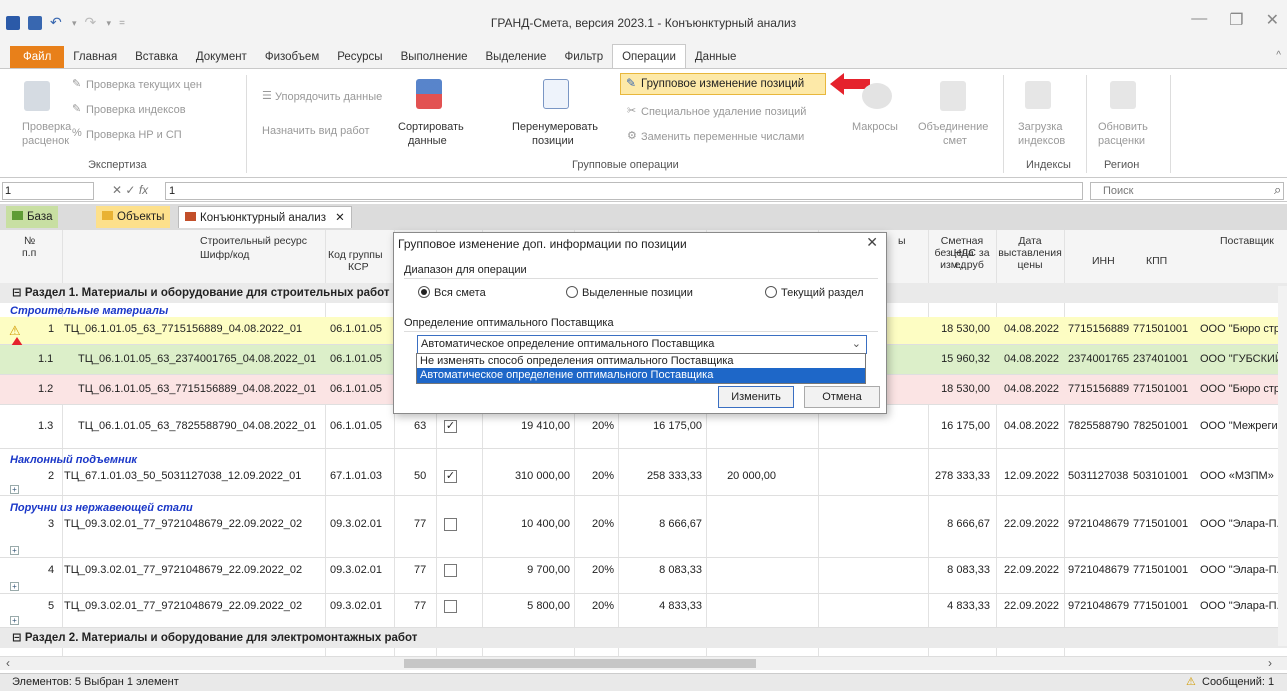  I want to click on change-button: Изменить, so click(756, 397).